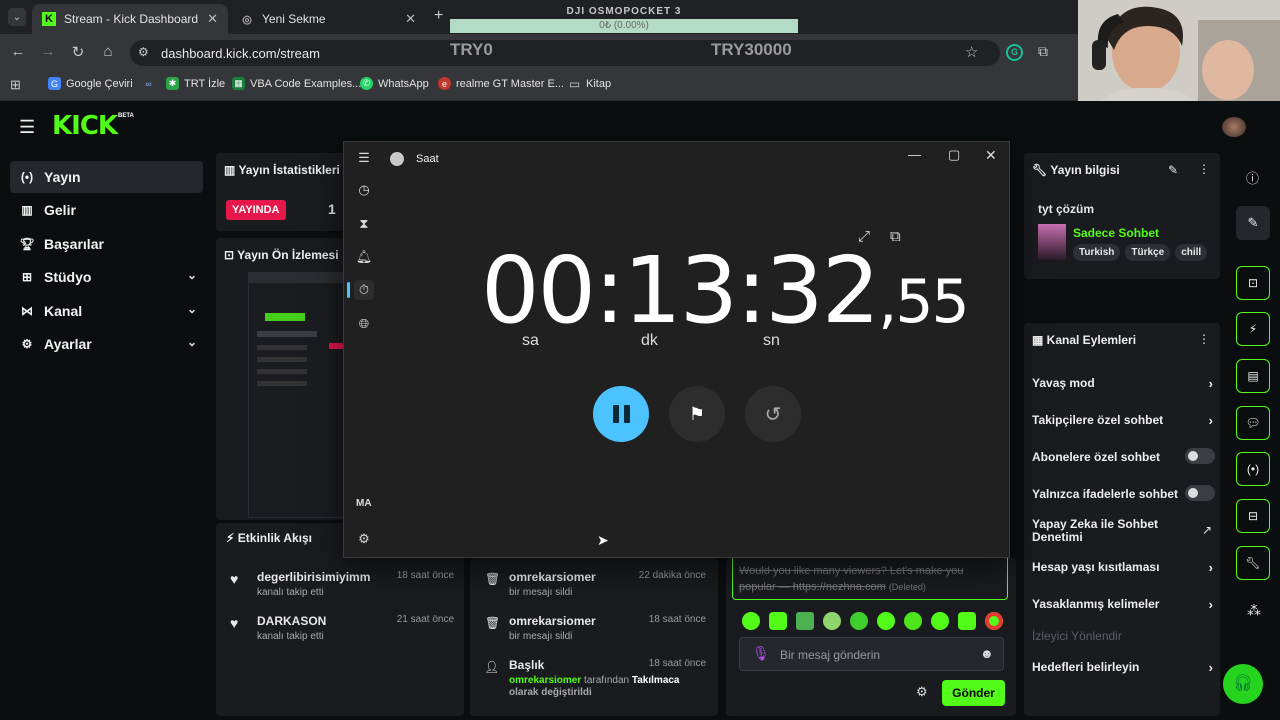 The height and width of the screenshot is (720, 1280). What do you see at coordinates (106, 210) in the screenshot?
I see `sidebar-item-gelir: ▥ Gelir` at bounding box center [106, 210].